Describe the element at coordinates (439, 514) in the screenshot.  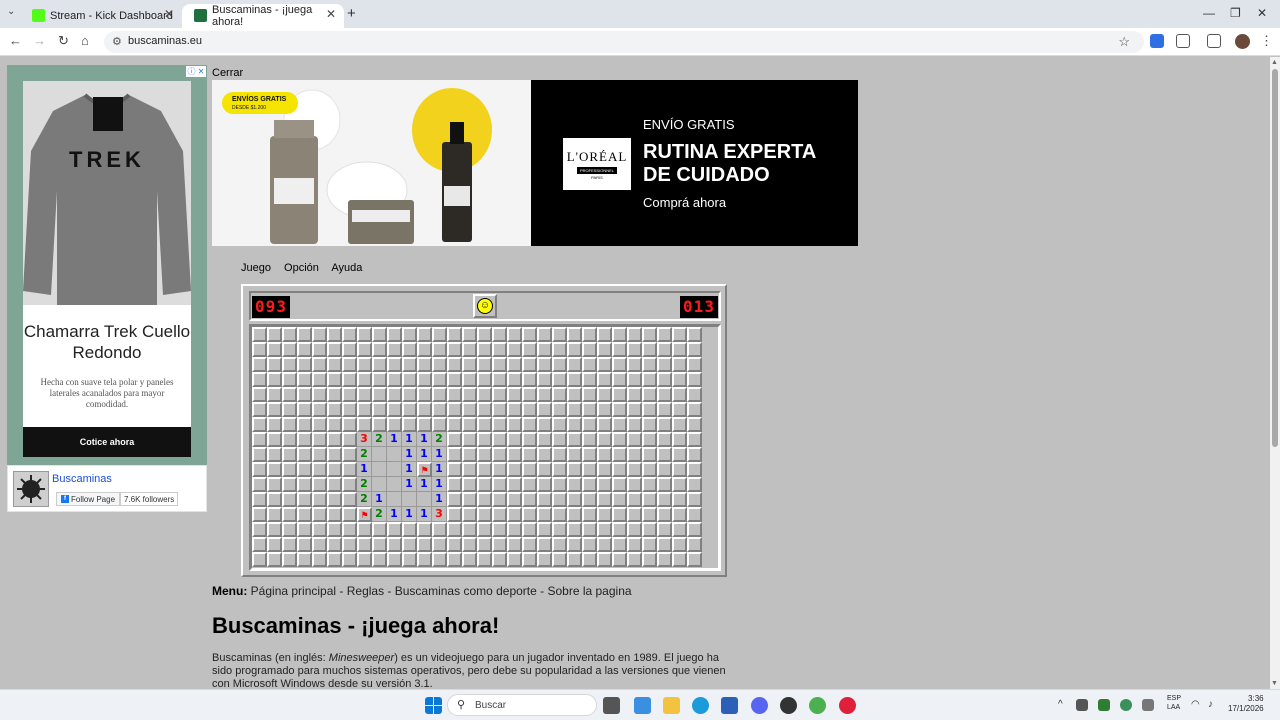
I see `number-cell: 3` at that location.